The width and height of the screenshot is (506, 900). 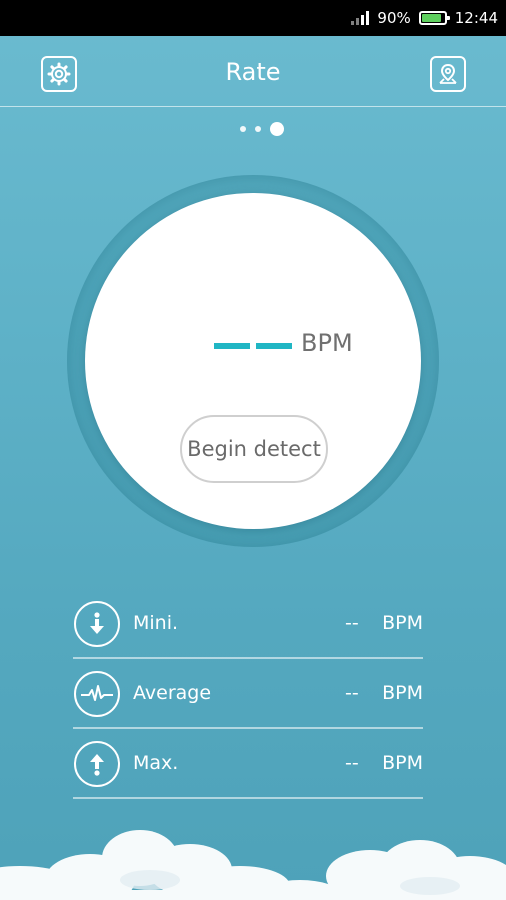 I want to click on status-bar: 90% 12:44, so click(x=253, y=18).